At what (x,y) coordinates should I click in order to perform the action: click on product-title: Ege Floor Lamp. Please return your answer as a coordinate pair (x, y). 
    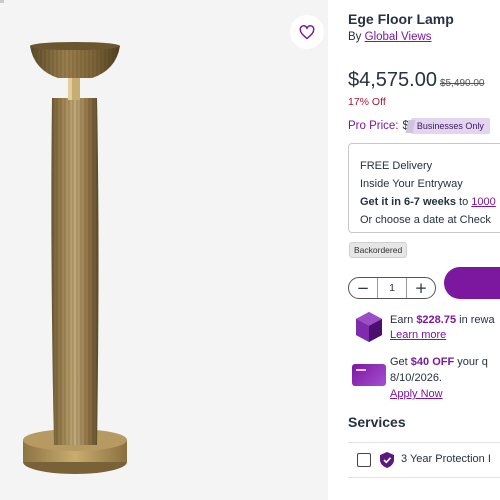
    Looking at the image, I should click on (401, 19).